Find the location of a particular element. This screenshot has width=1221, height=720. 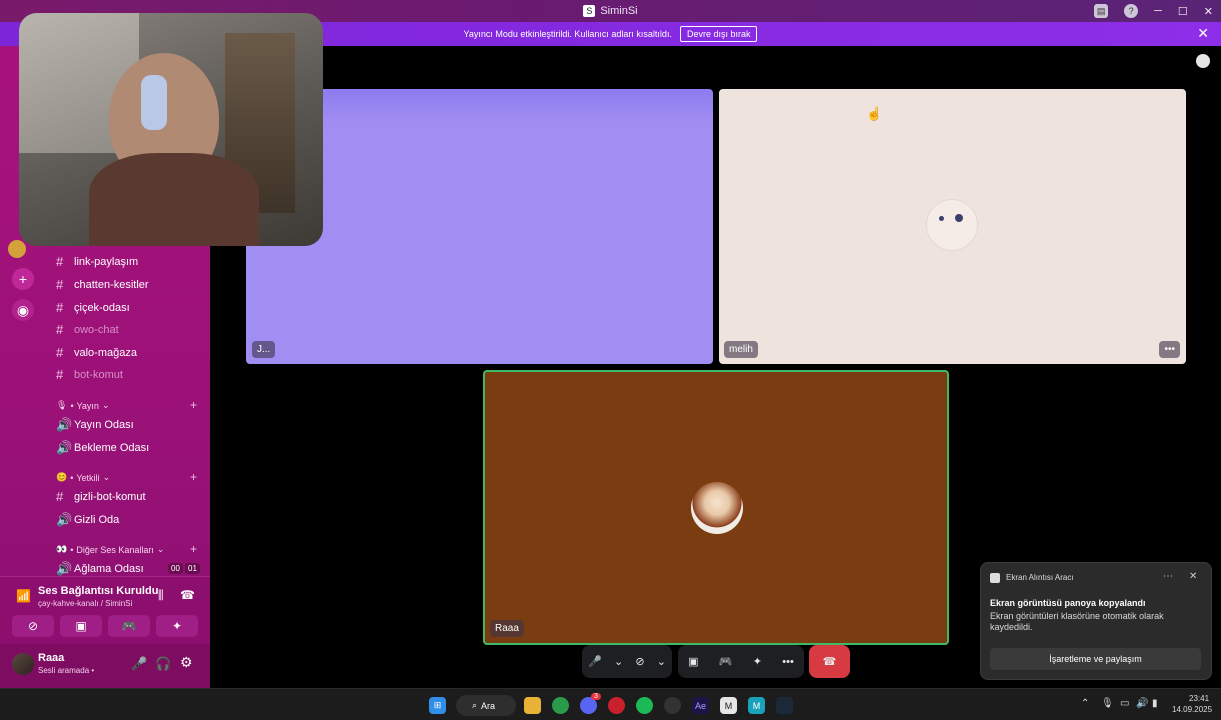

participant-label: melih is located at coordinates (741, 349).